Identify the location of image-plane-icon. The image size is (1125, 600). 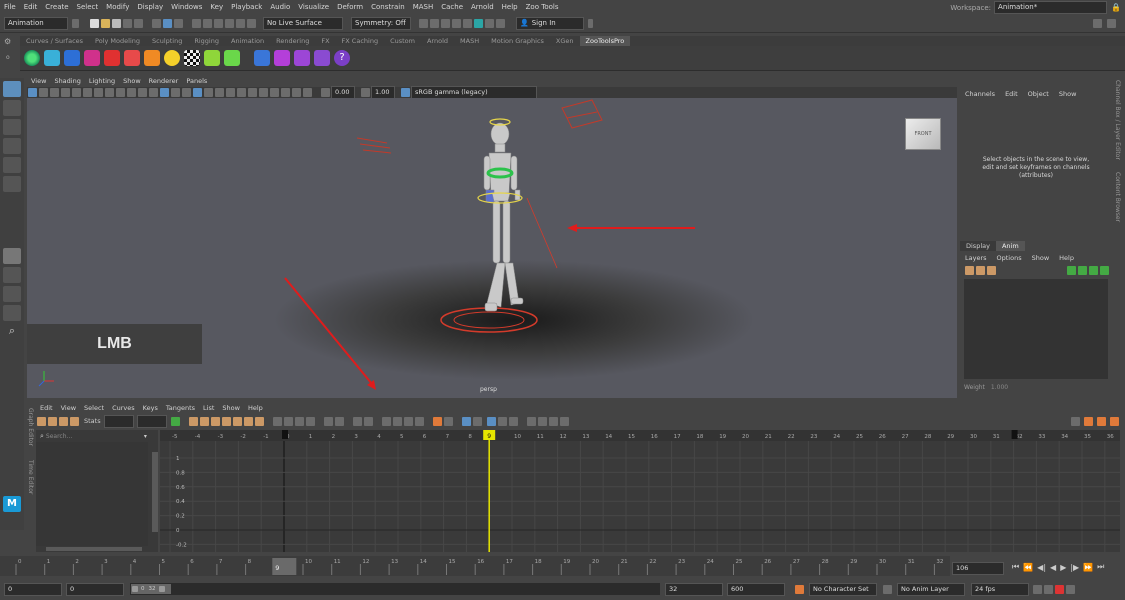
(65, 92).